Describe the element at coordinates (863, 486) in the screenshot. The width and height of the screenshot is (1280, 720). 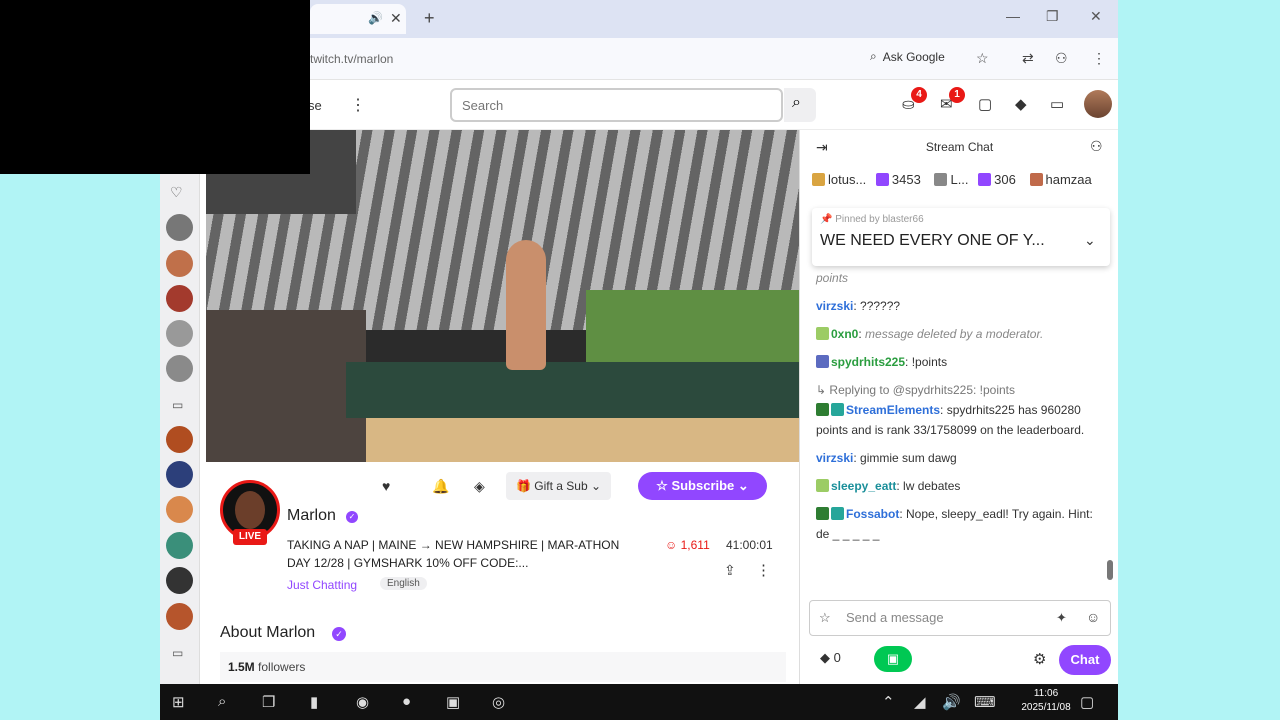
I see `username: sleepy_eatt` at that location.